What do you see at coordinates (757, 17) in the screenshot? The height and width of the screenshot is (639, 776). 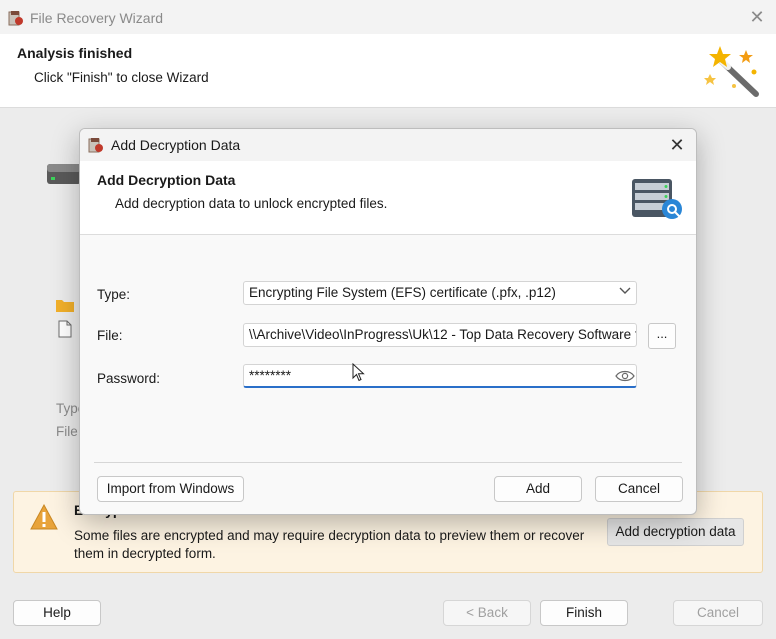 I see `wizard-close-icon: ✕` at bounding box center [757, 17].